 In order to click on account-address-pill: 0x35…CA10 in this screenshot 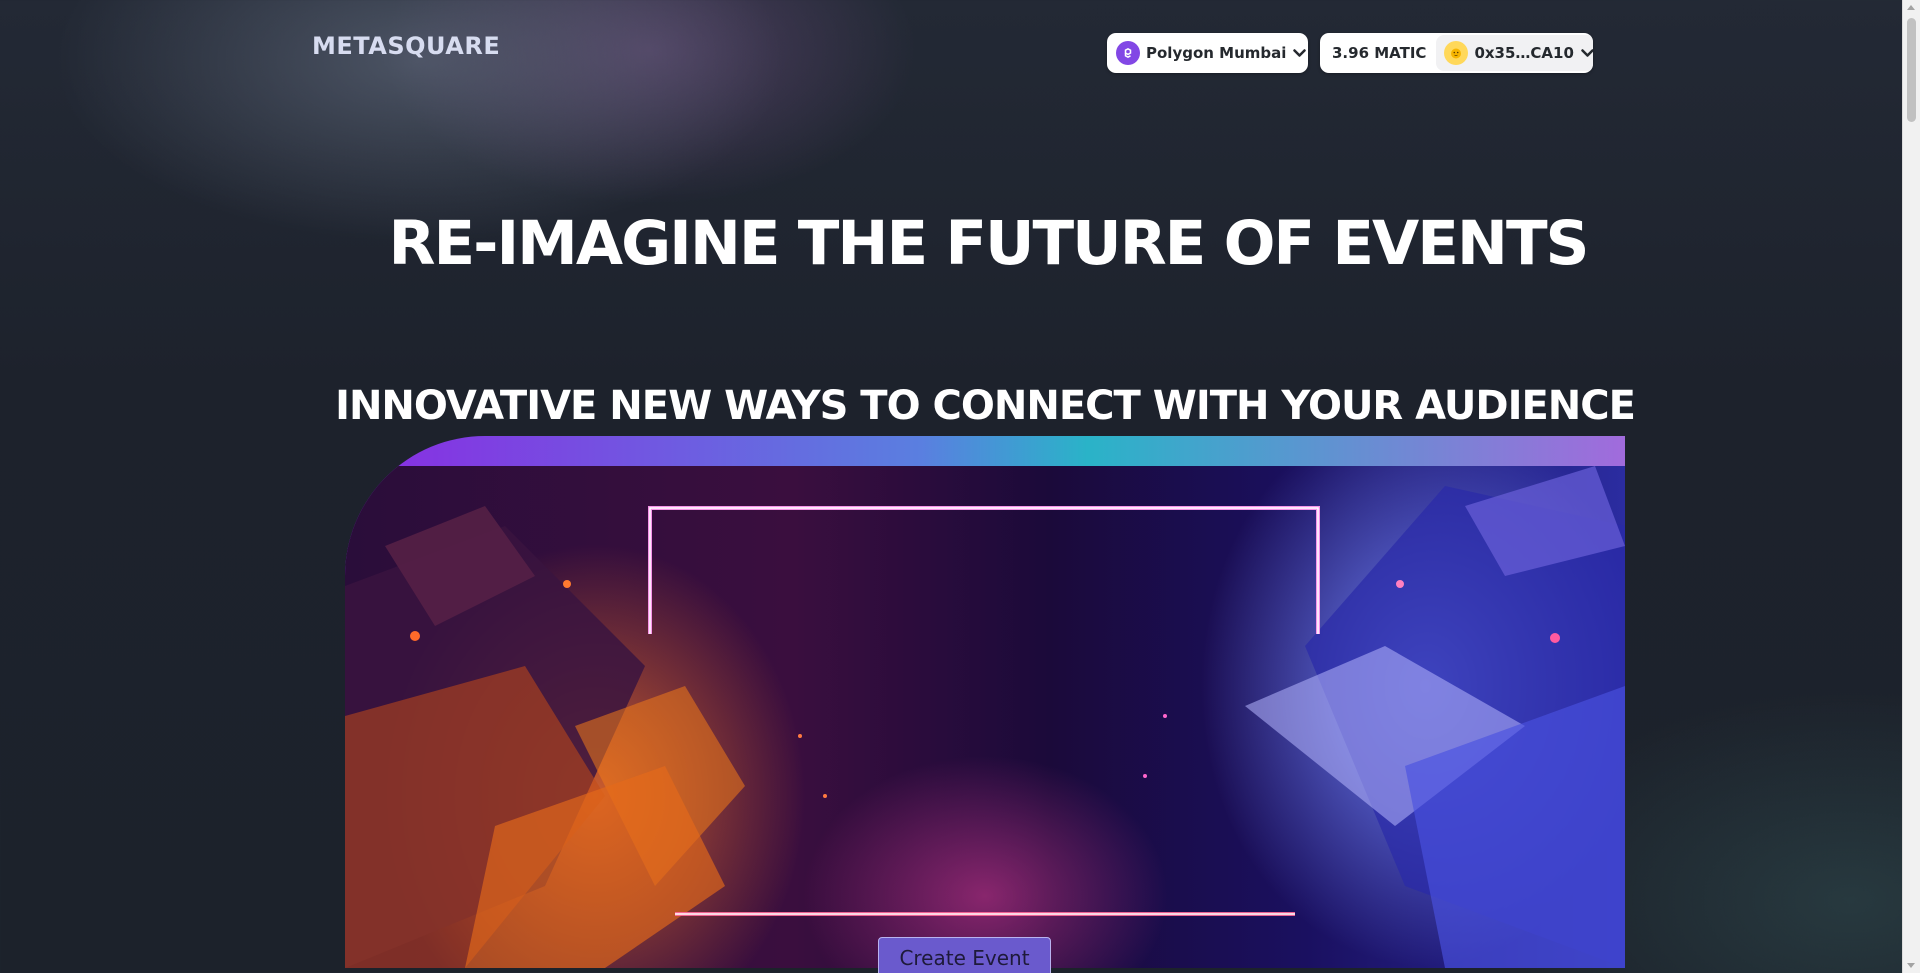, I will do `click(1514, 53)`.